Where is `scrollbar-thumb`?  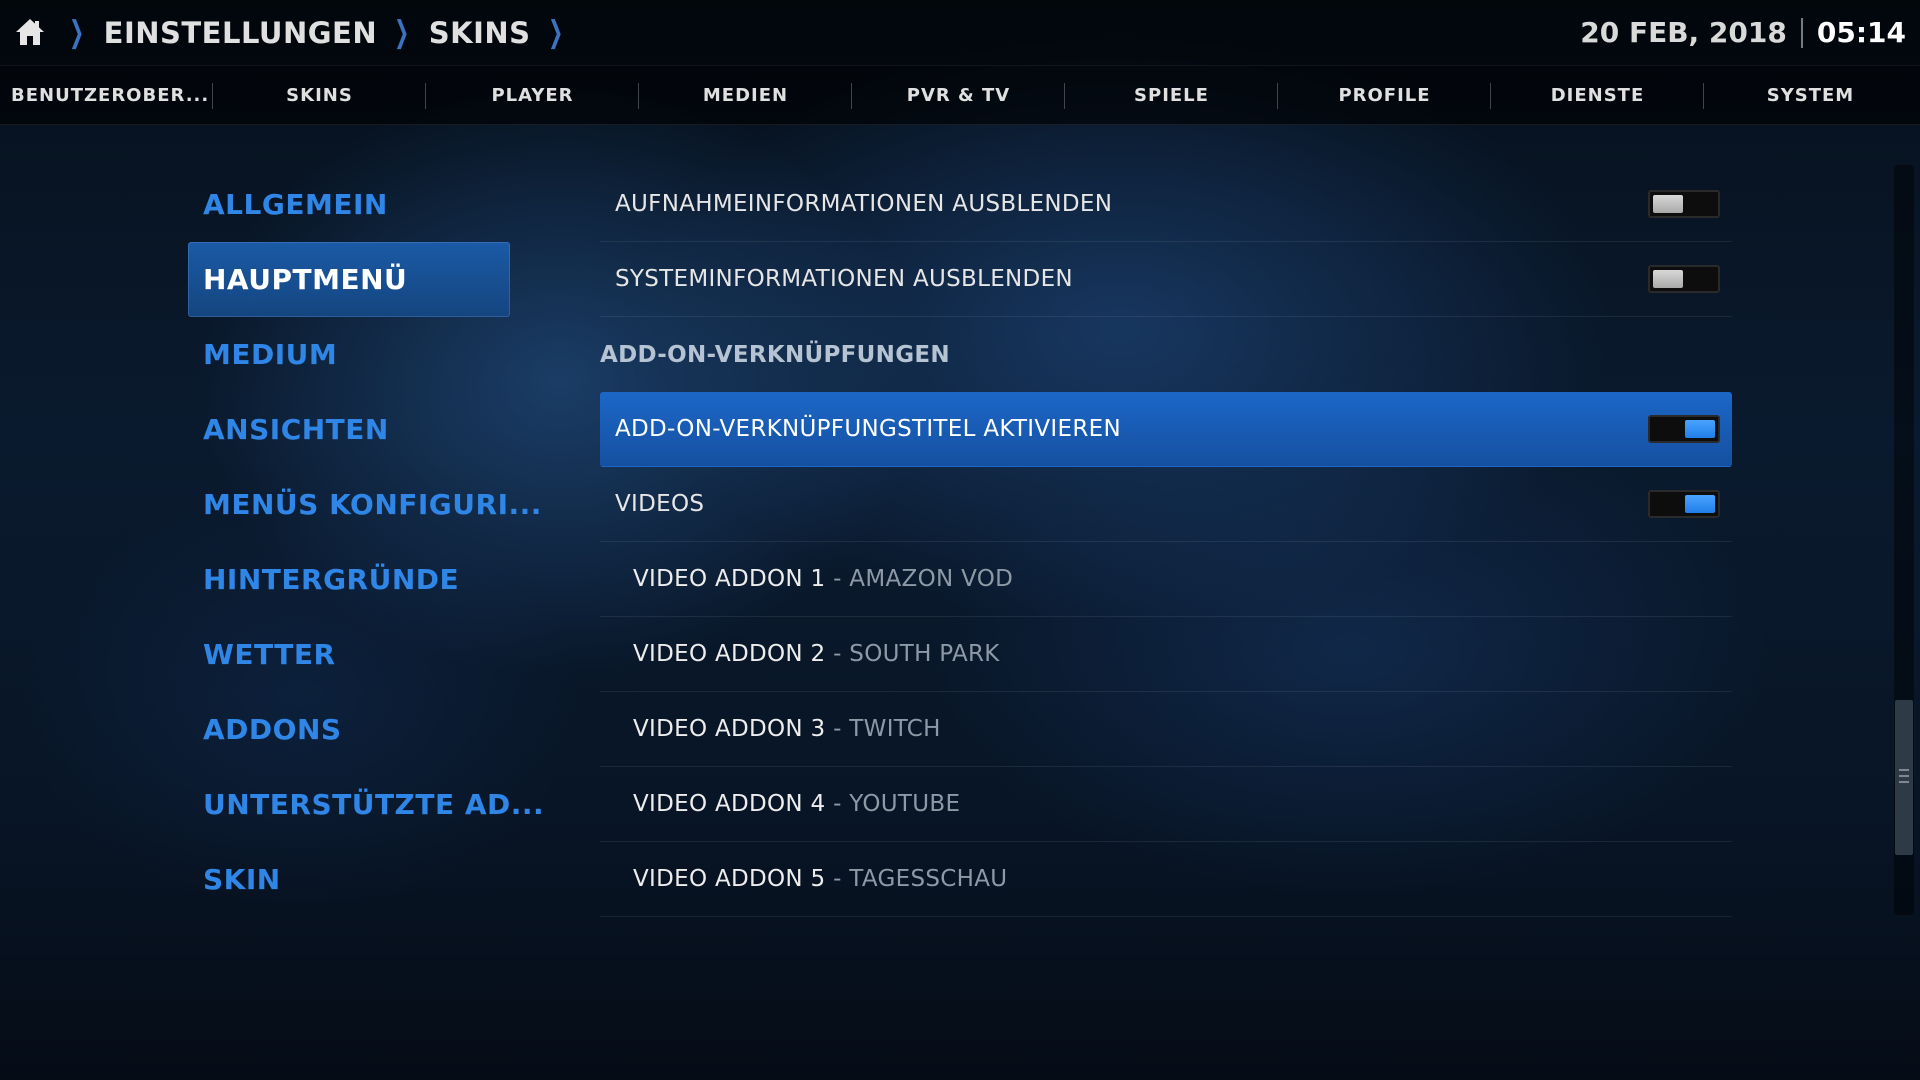 scrollbar-thumb is located at coordinates (1904, 777).